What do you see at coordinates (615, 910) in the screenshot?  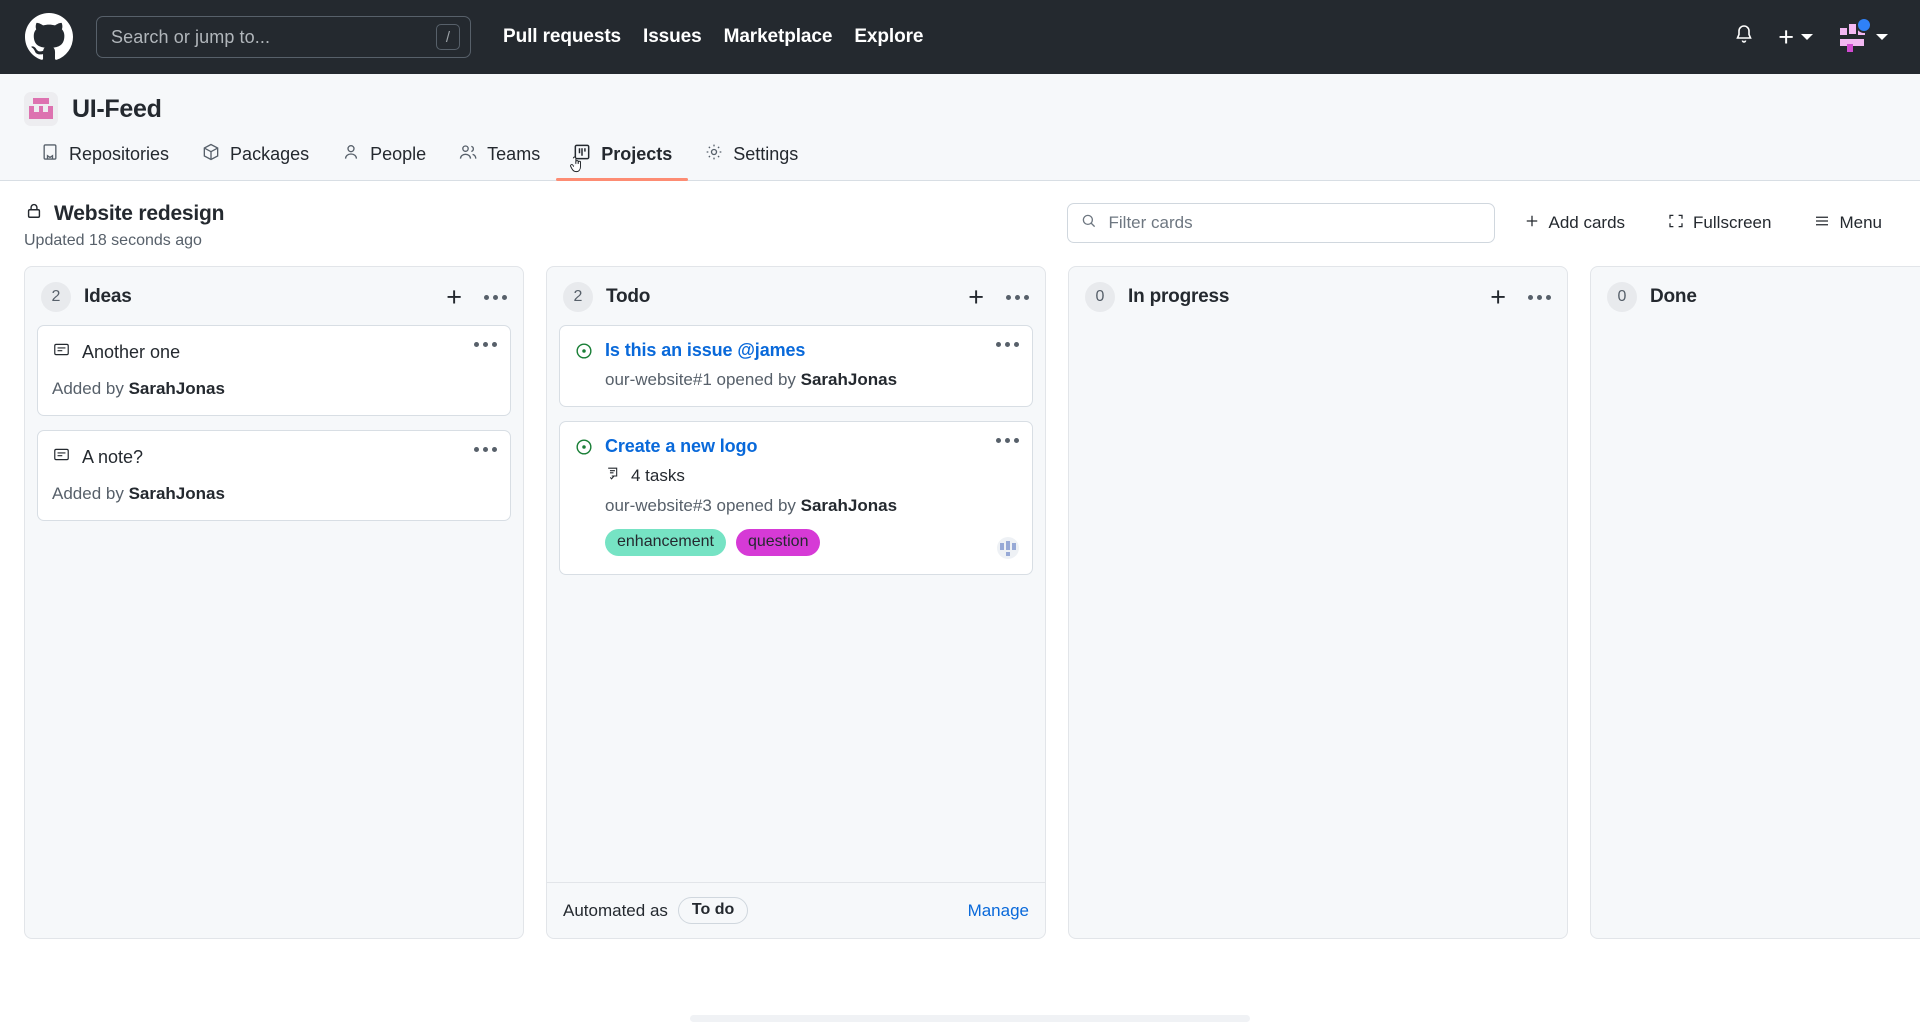 I see `automated-as-label: Automated as` at bounding box center [615, 910].